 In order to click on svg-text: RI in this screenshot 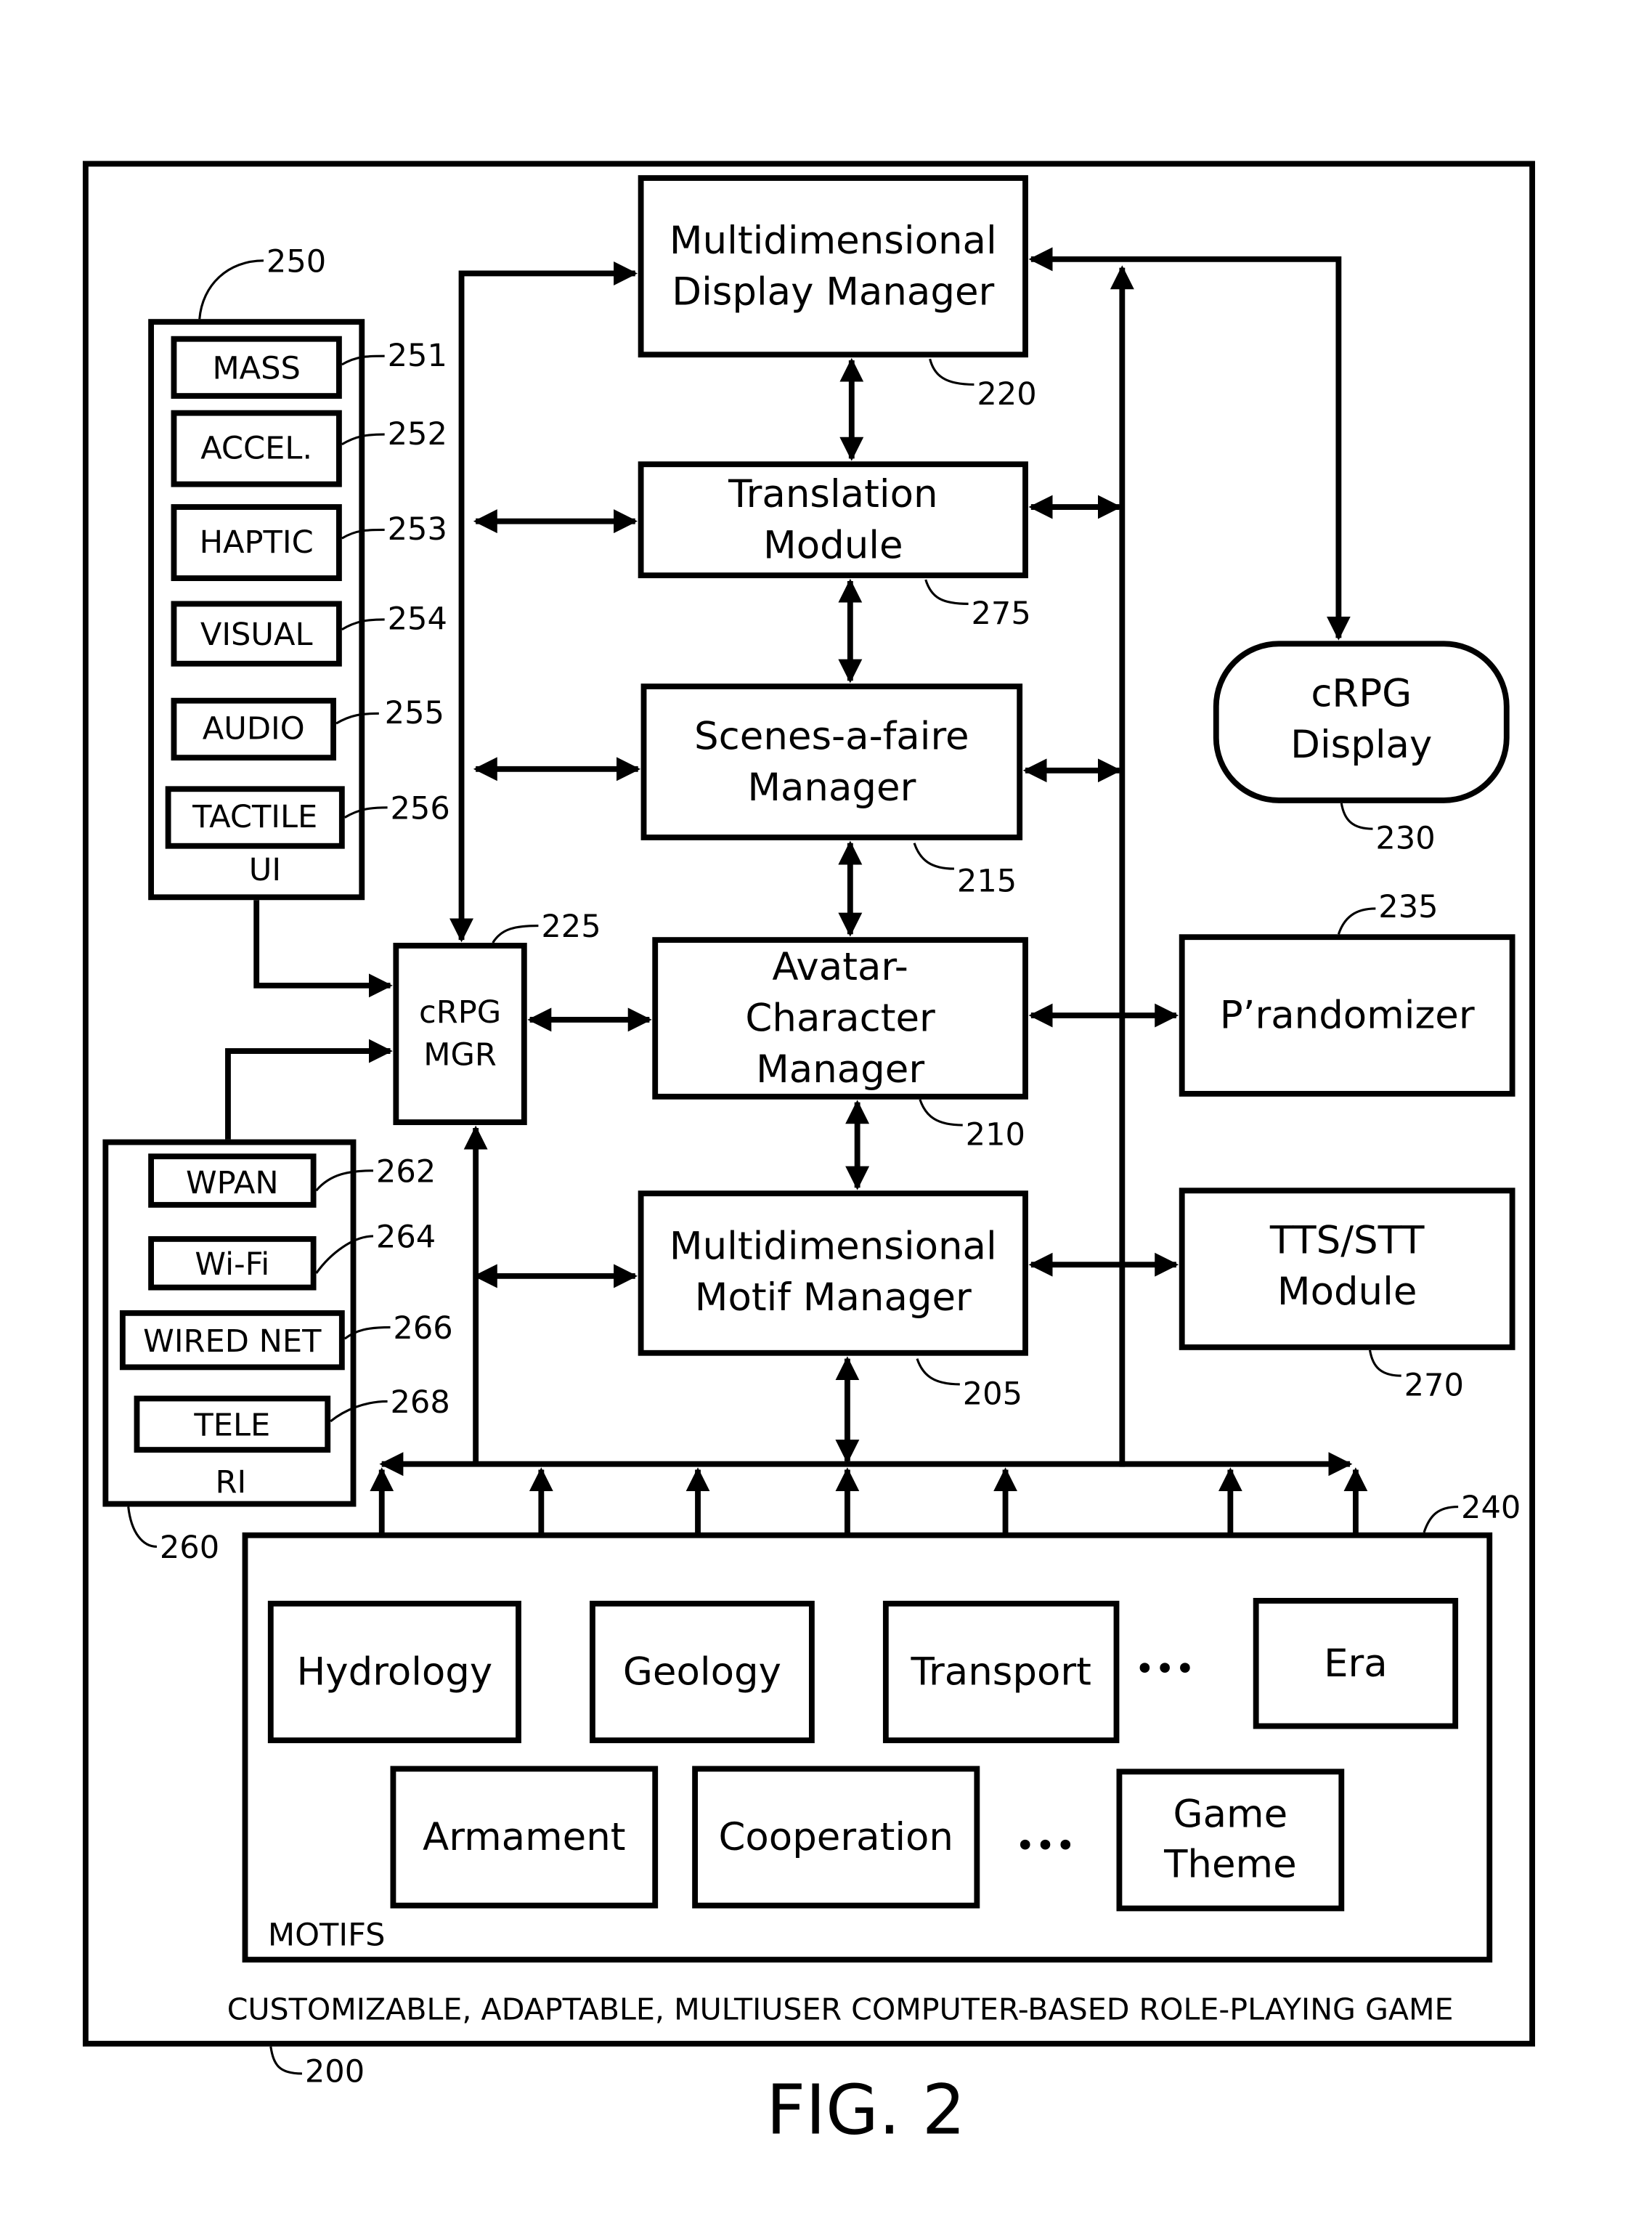, I will do `click(232, 1482)`.